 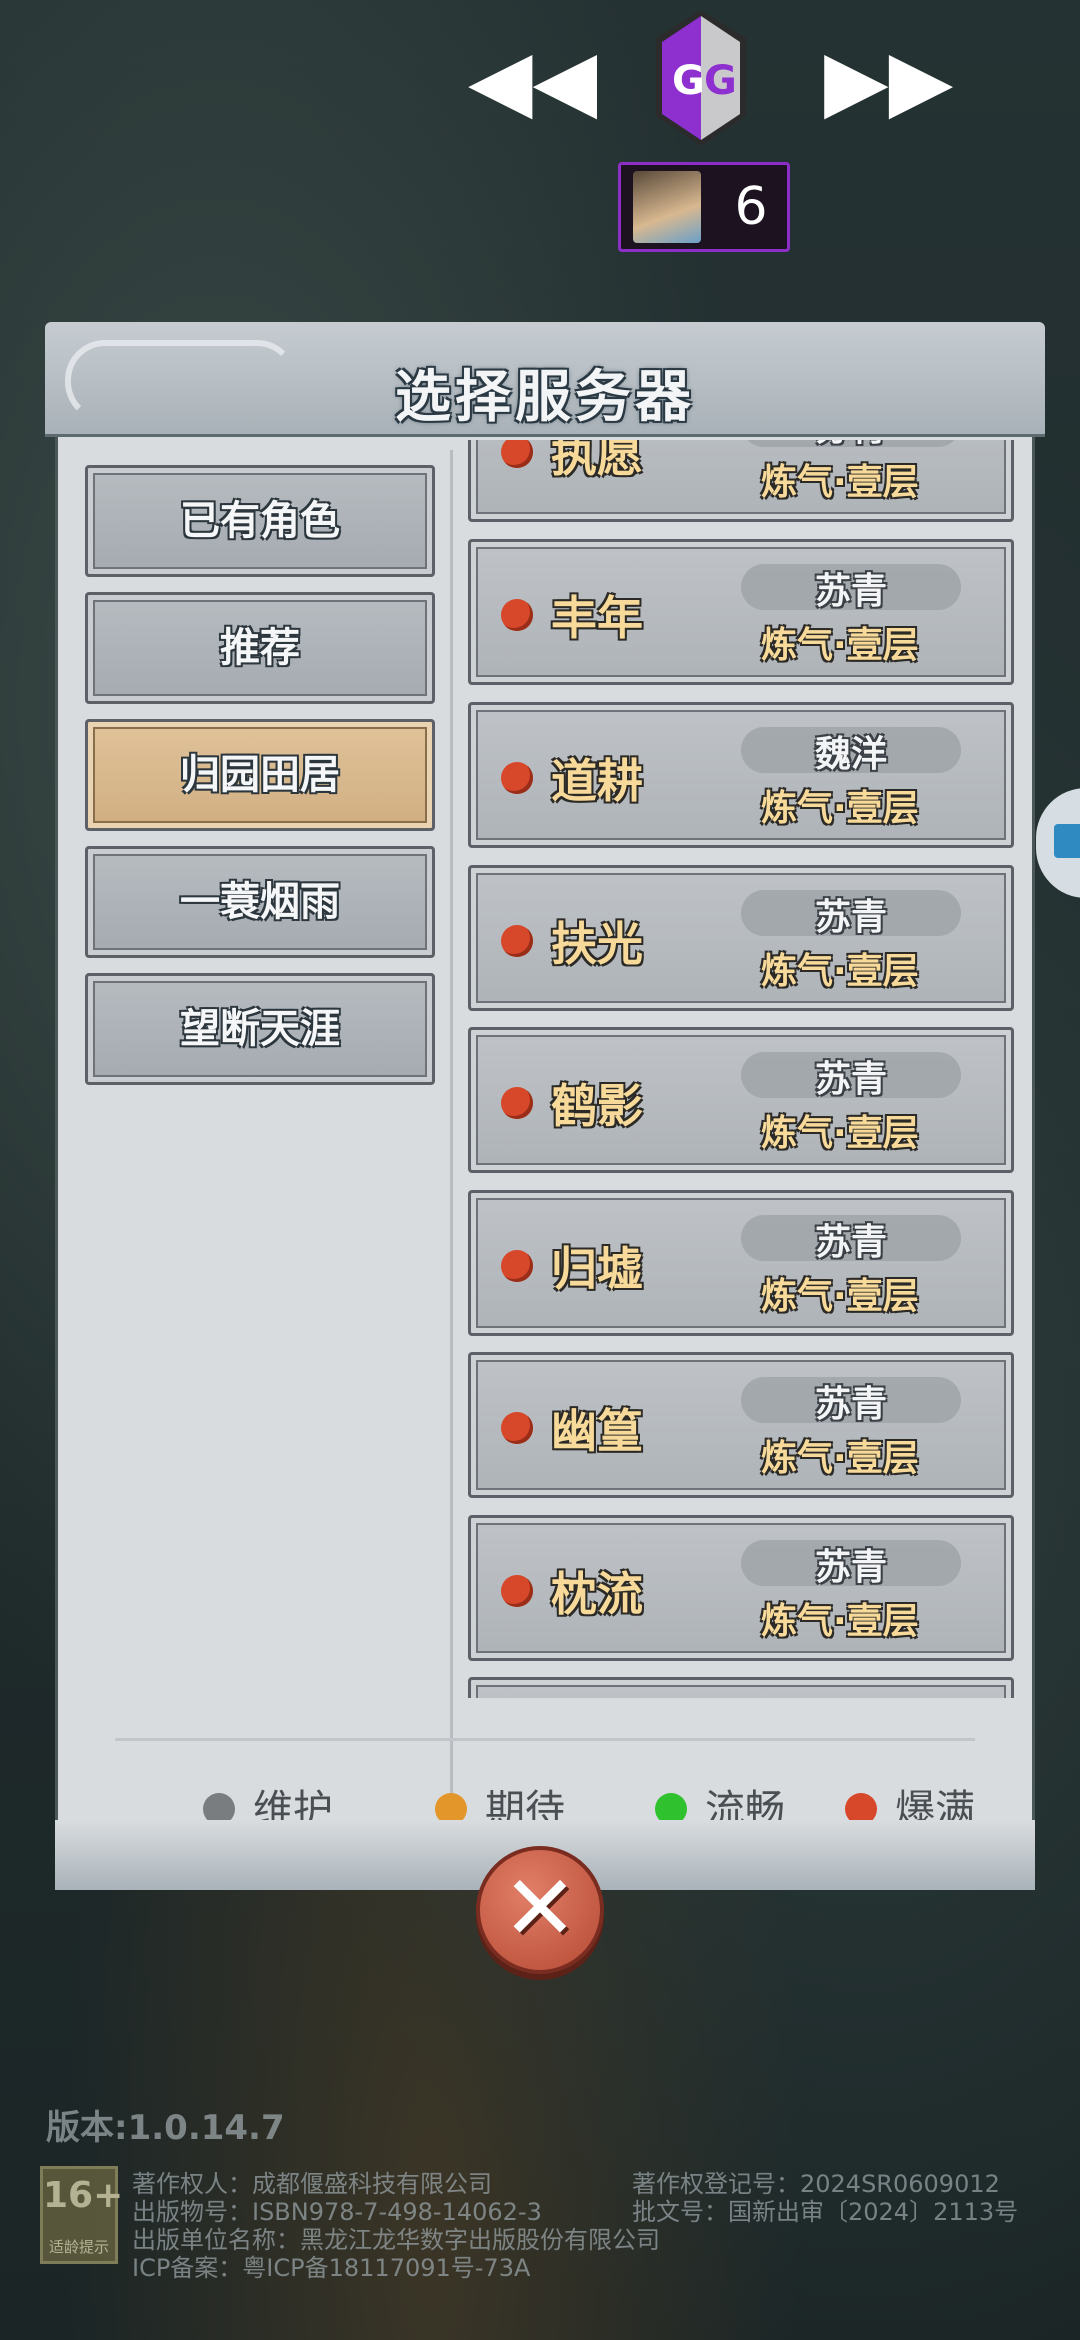 What do you see at coordinates (260, 902) in the screenshot?
I see `category-yisuoyanyu: 一蓑烟雨` at bounding box center [260, 902].